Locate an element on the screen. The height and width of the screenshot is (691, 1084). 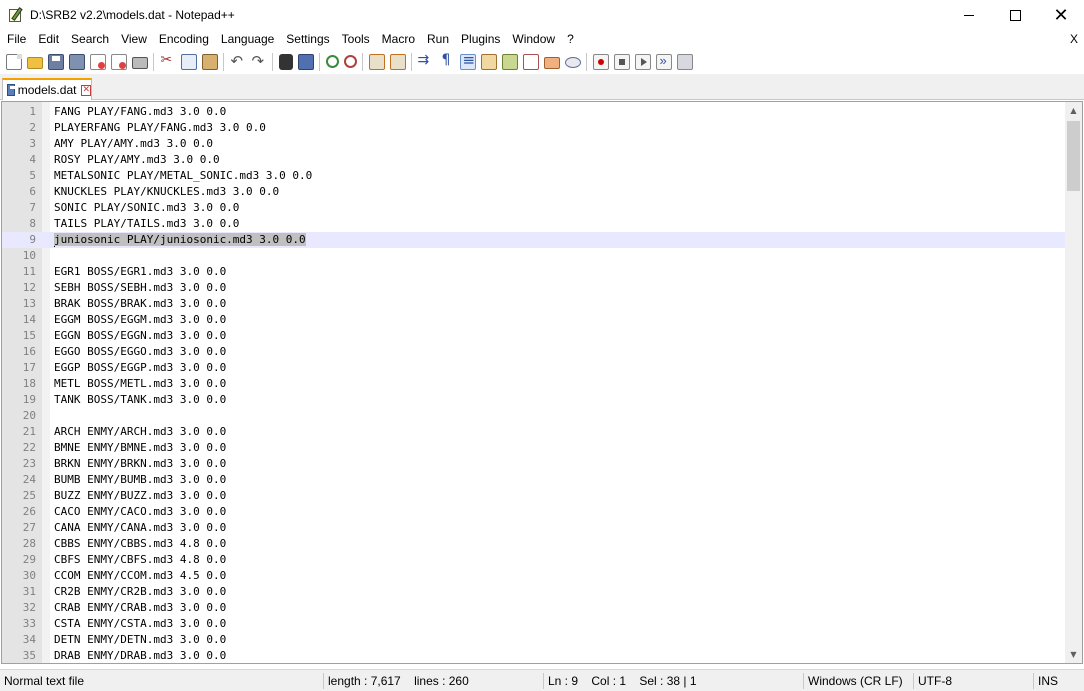
text-line: 13 BRAK BOSS/BRAK.md3 3.0 0.0 is located at coordinates (534, 304).